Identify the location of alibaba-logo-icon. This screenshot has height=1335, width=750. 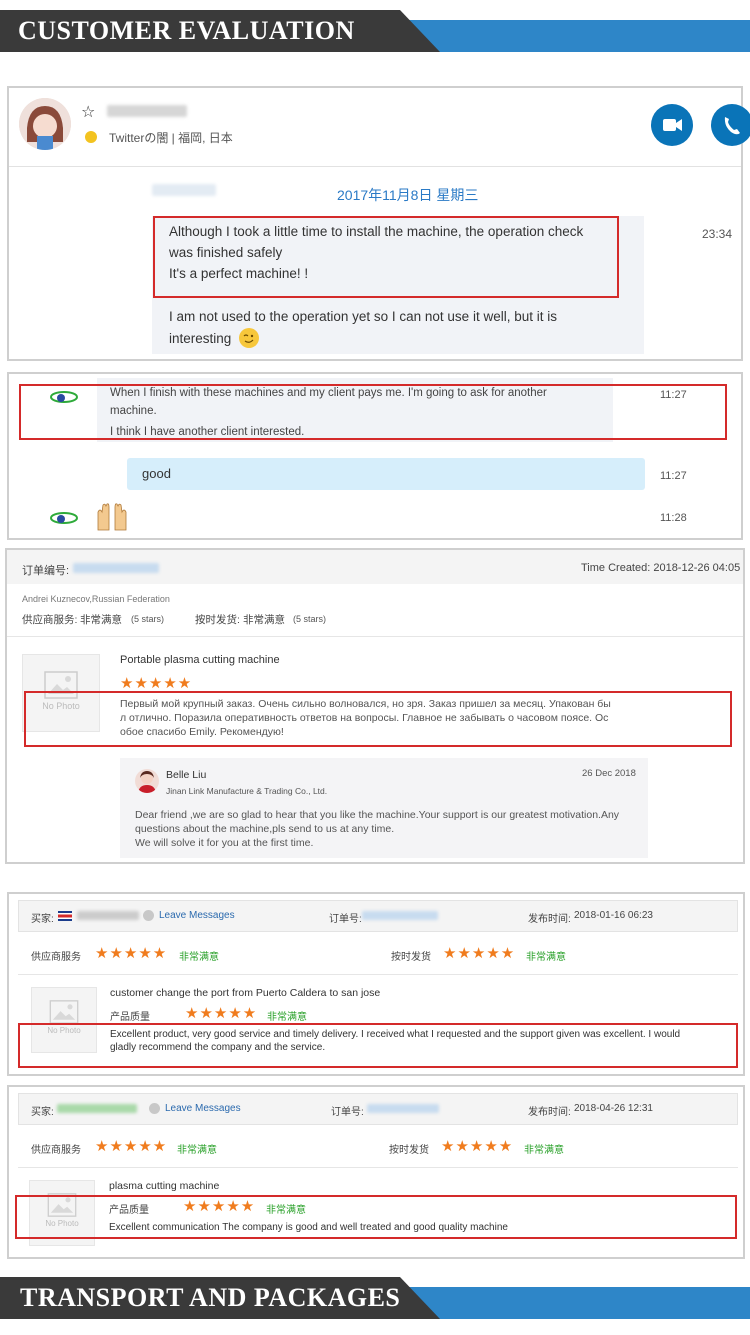
(64, 520).